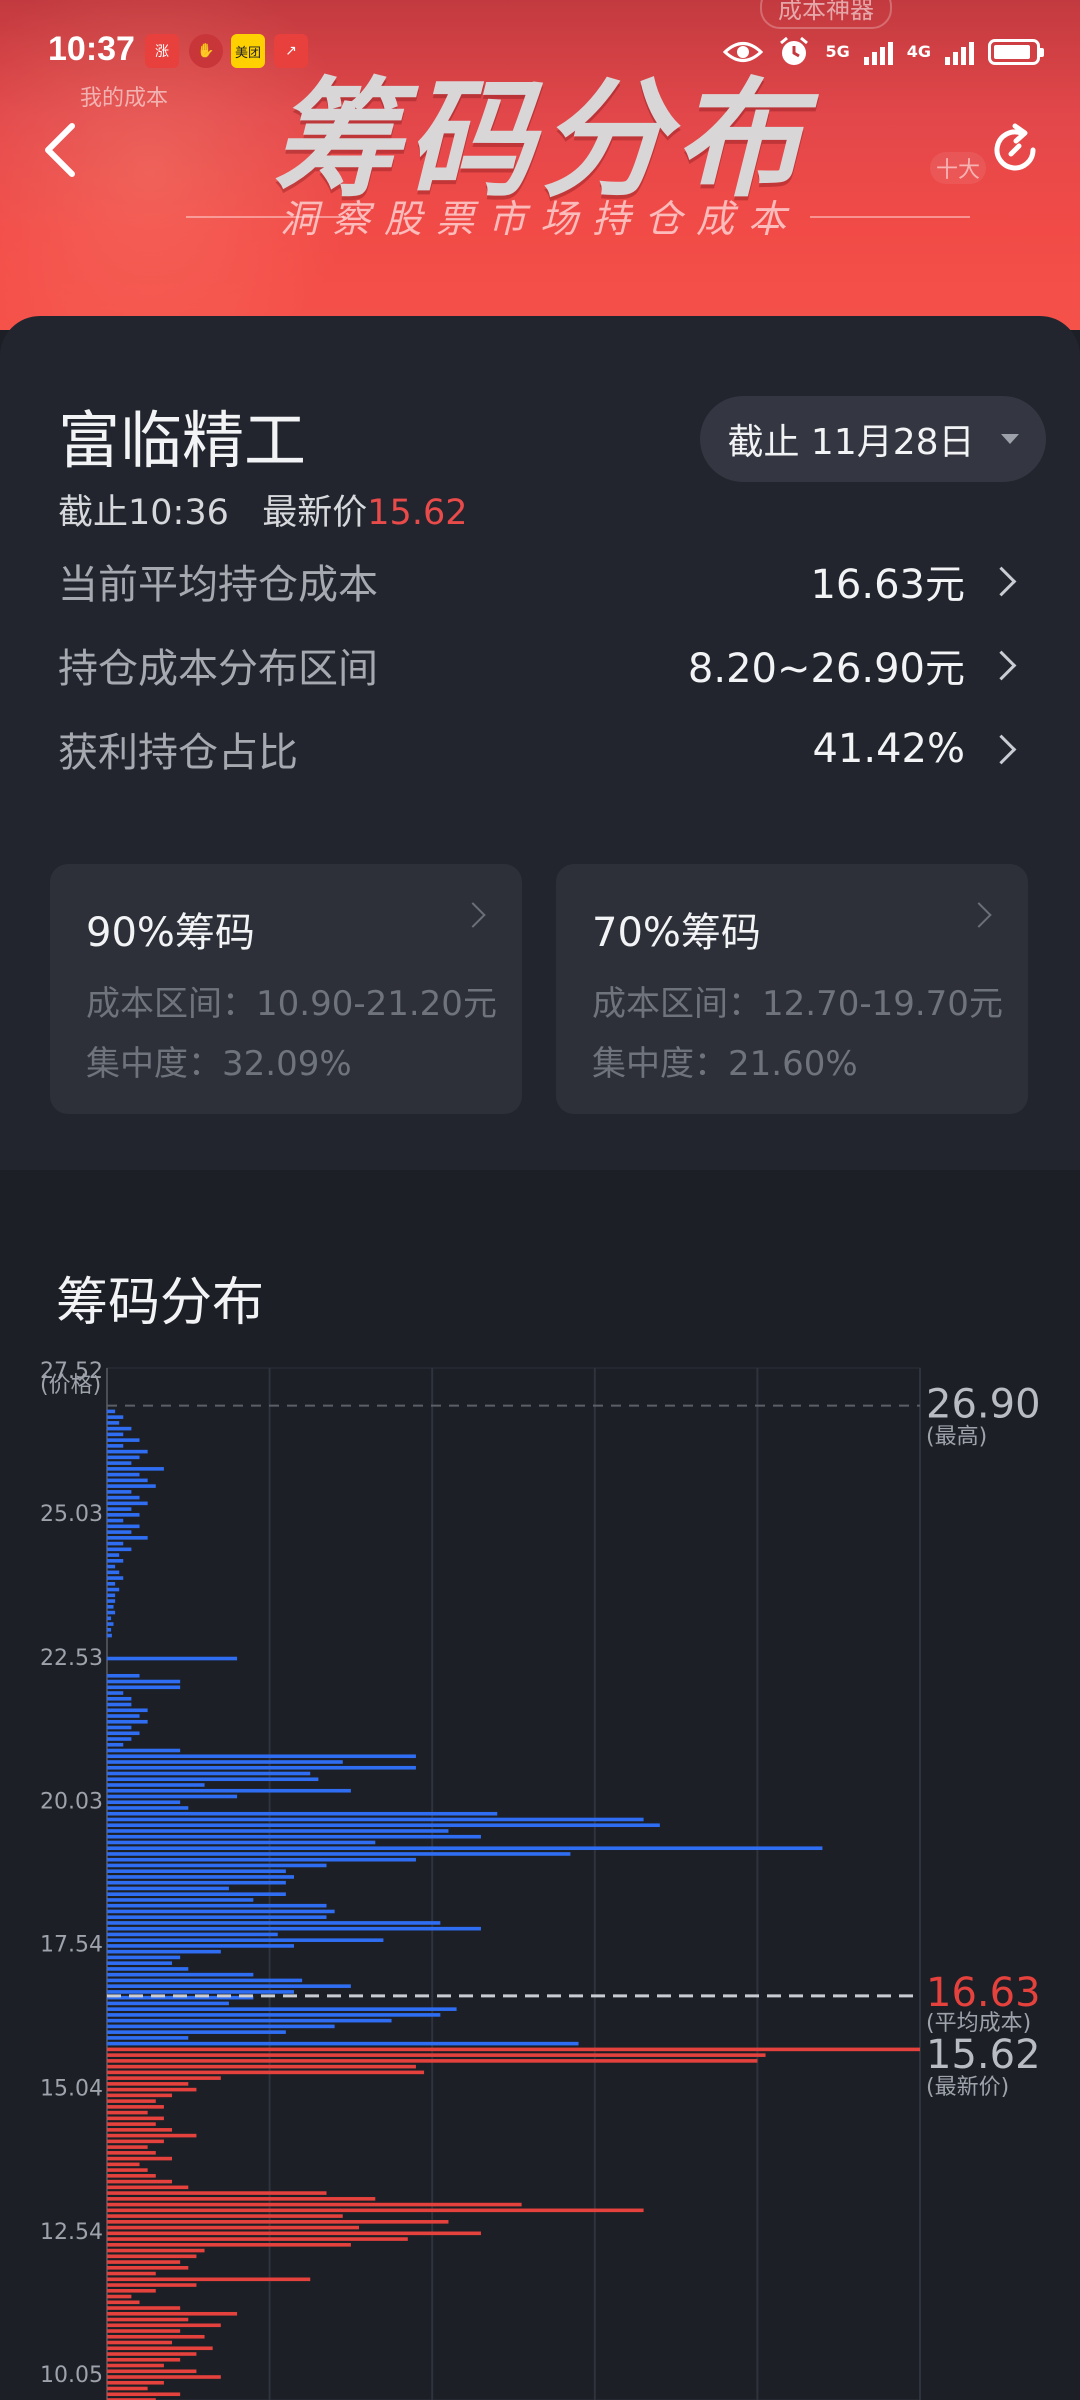  What do you see at coordinates (291, 1004) in the screenshot?
I see `chip-cost-range: 成本区间：10.90-21.20元` at bounding box center [291, 1004].